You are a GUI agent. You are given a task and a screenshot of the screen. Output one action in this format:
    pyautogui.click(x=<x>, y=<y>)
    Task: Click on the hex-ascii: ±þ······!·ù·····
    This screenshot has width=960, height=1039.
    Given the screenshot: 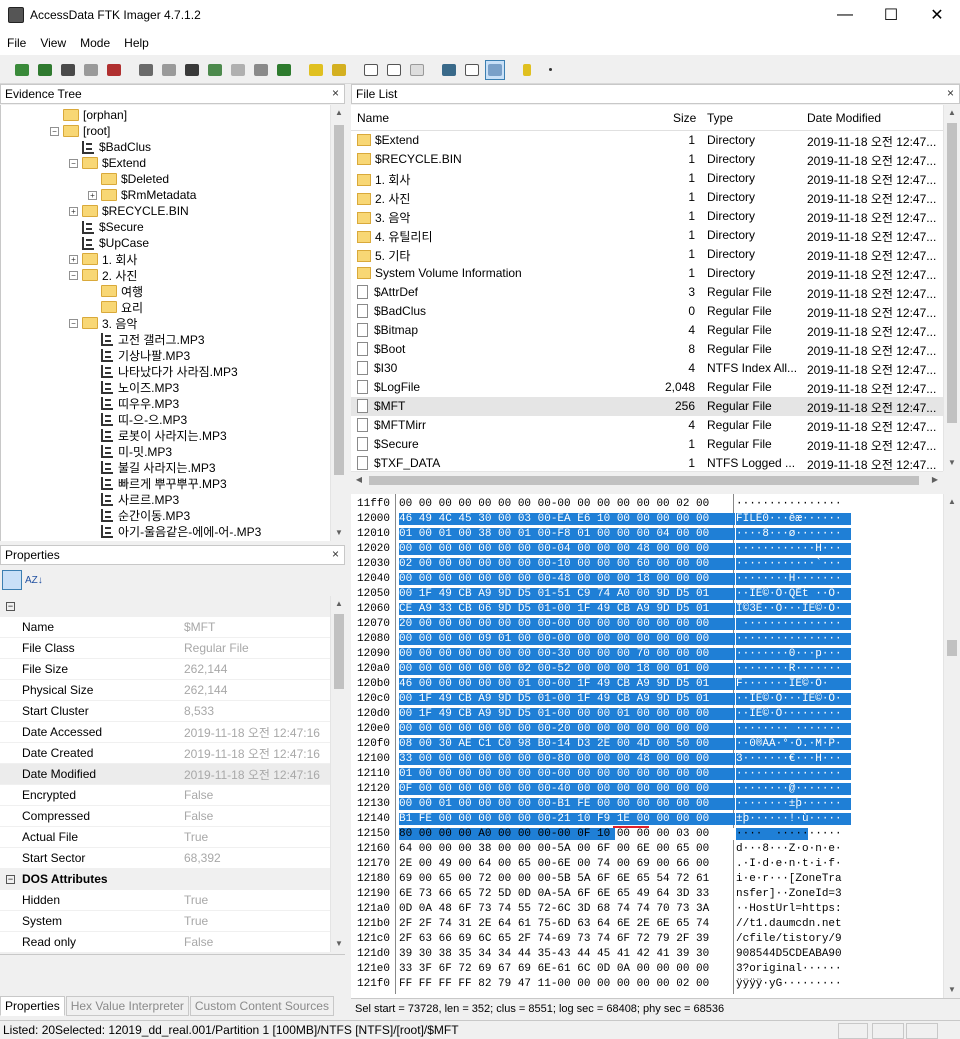 What is the action you would take?
    pyautogui.click(x=793, y=819)
    